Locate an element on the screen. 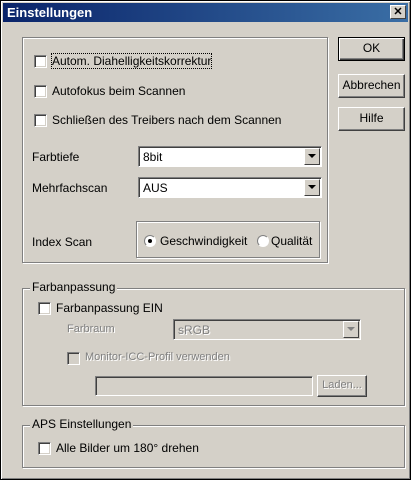 This screenshot has width=418, height=485. rotate-label: Alle Bilder um 180° drehen is located at coordinates (127, 448).